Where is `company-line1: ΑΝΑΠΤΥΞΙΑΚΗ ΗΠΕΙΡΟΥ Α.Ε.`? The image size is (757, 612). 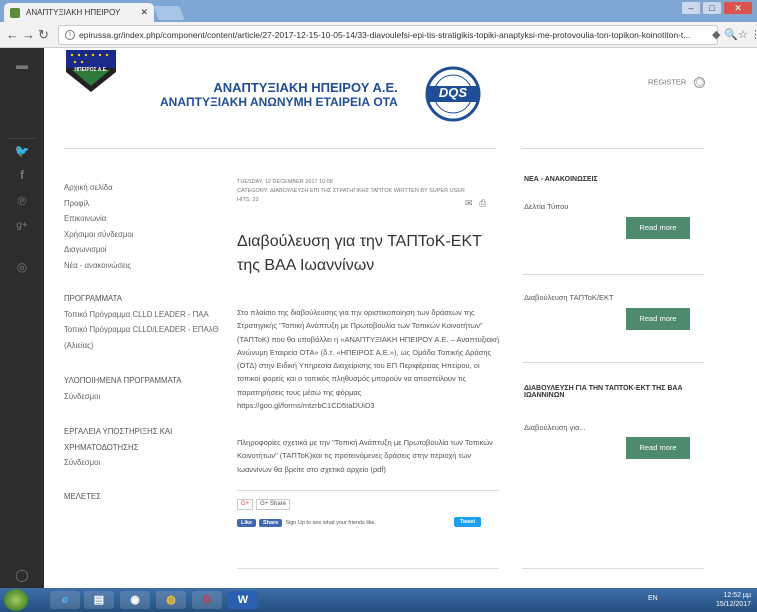 company-line1: ΑΝΑΠΤΥΞΙΑΚΗ ΗΠΕΙΡΟΥ Α.Ε. is located at coordinates (305, 87).